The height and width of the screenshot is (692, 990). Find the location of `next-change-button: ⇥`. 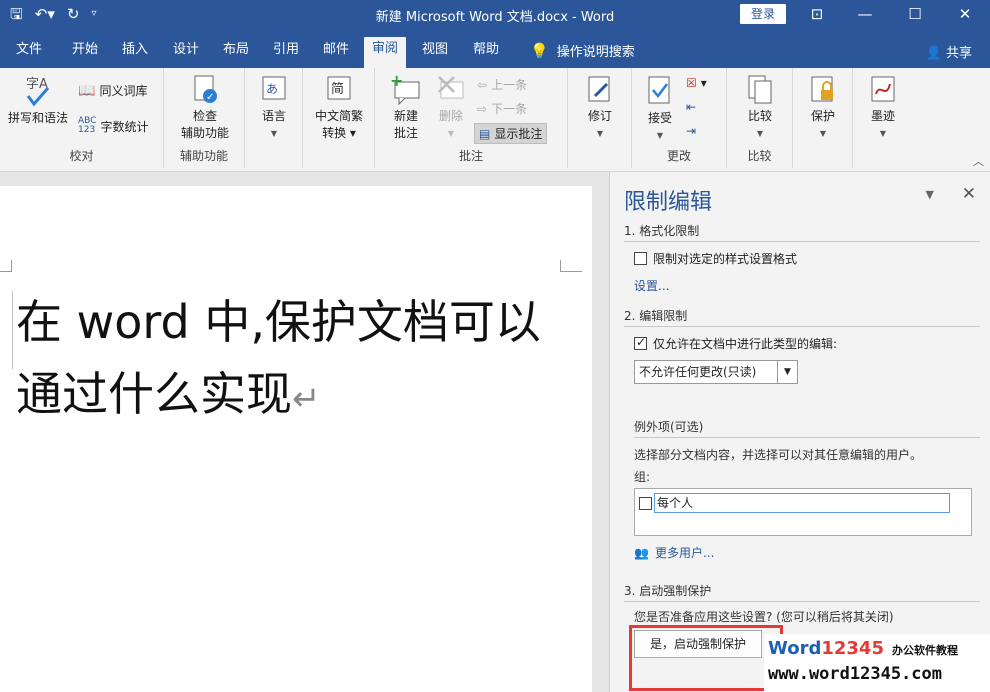

next-change-button: ⇥ is located at coordinates (691, 131).